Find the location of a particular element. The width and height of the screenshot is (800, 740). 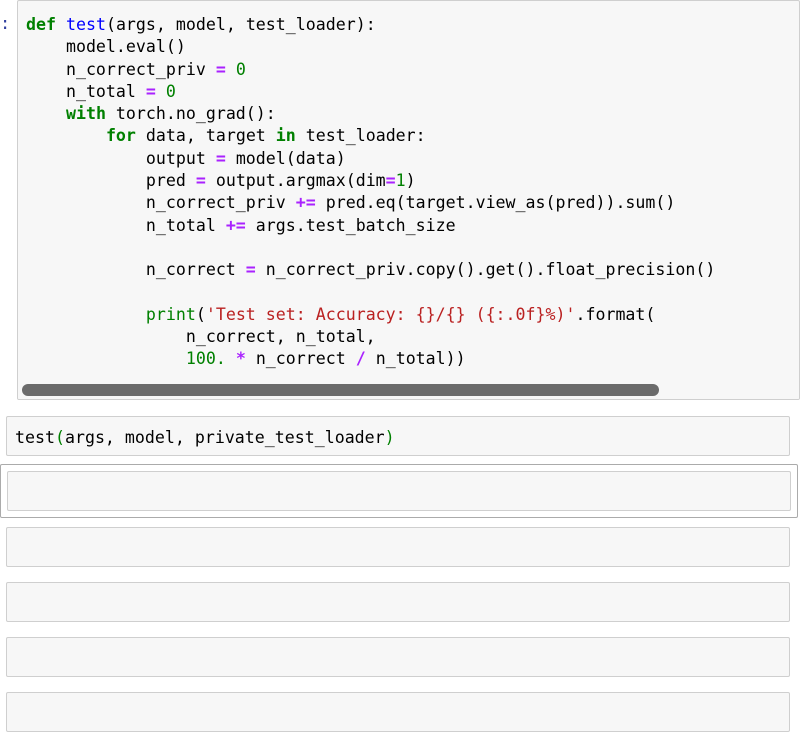

code-line-6: for data, target in test_loader: is located at coordinates (265, 136).